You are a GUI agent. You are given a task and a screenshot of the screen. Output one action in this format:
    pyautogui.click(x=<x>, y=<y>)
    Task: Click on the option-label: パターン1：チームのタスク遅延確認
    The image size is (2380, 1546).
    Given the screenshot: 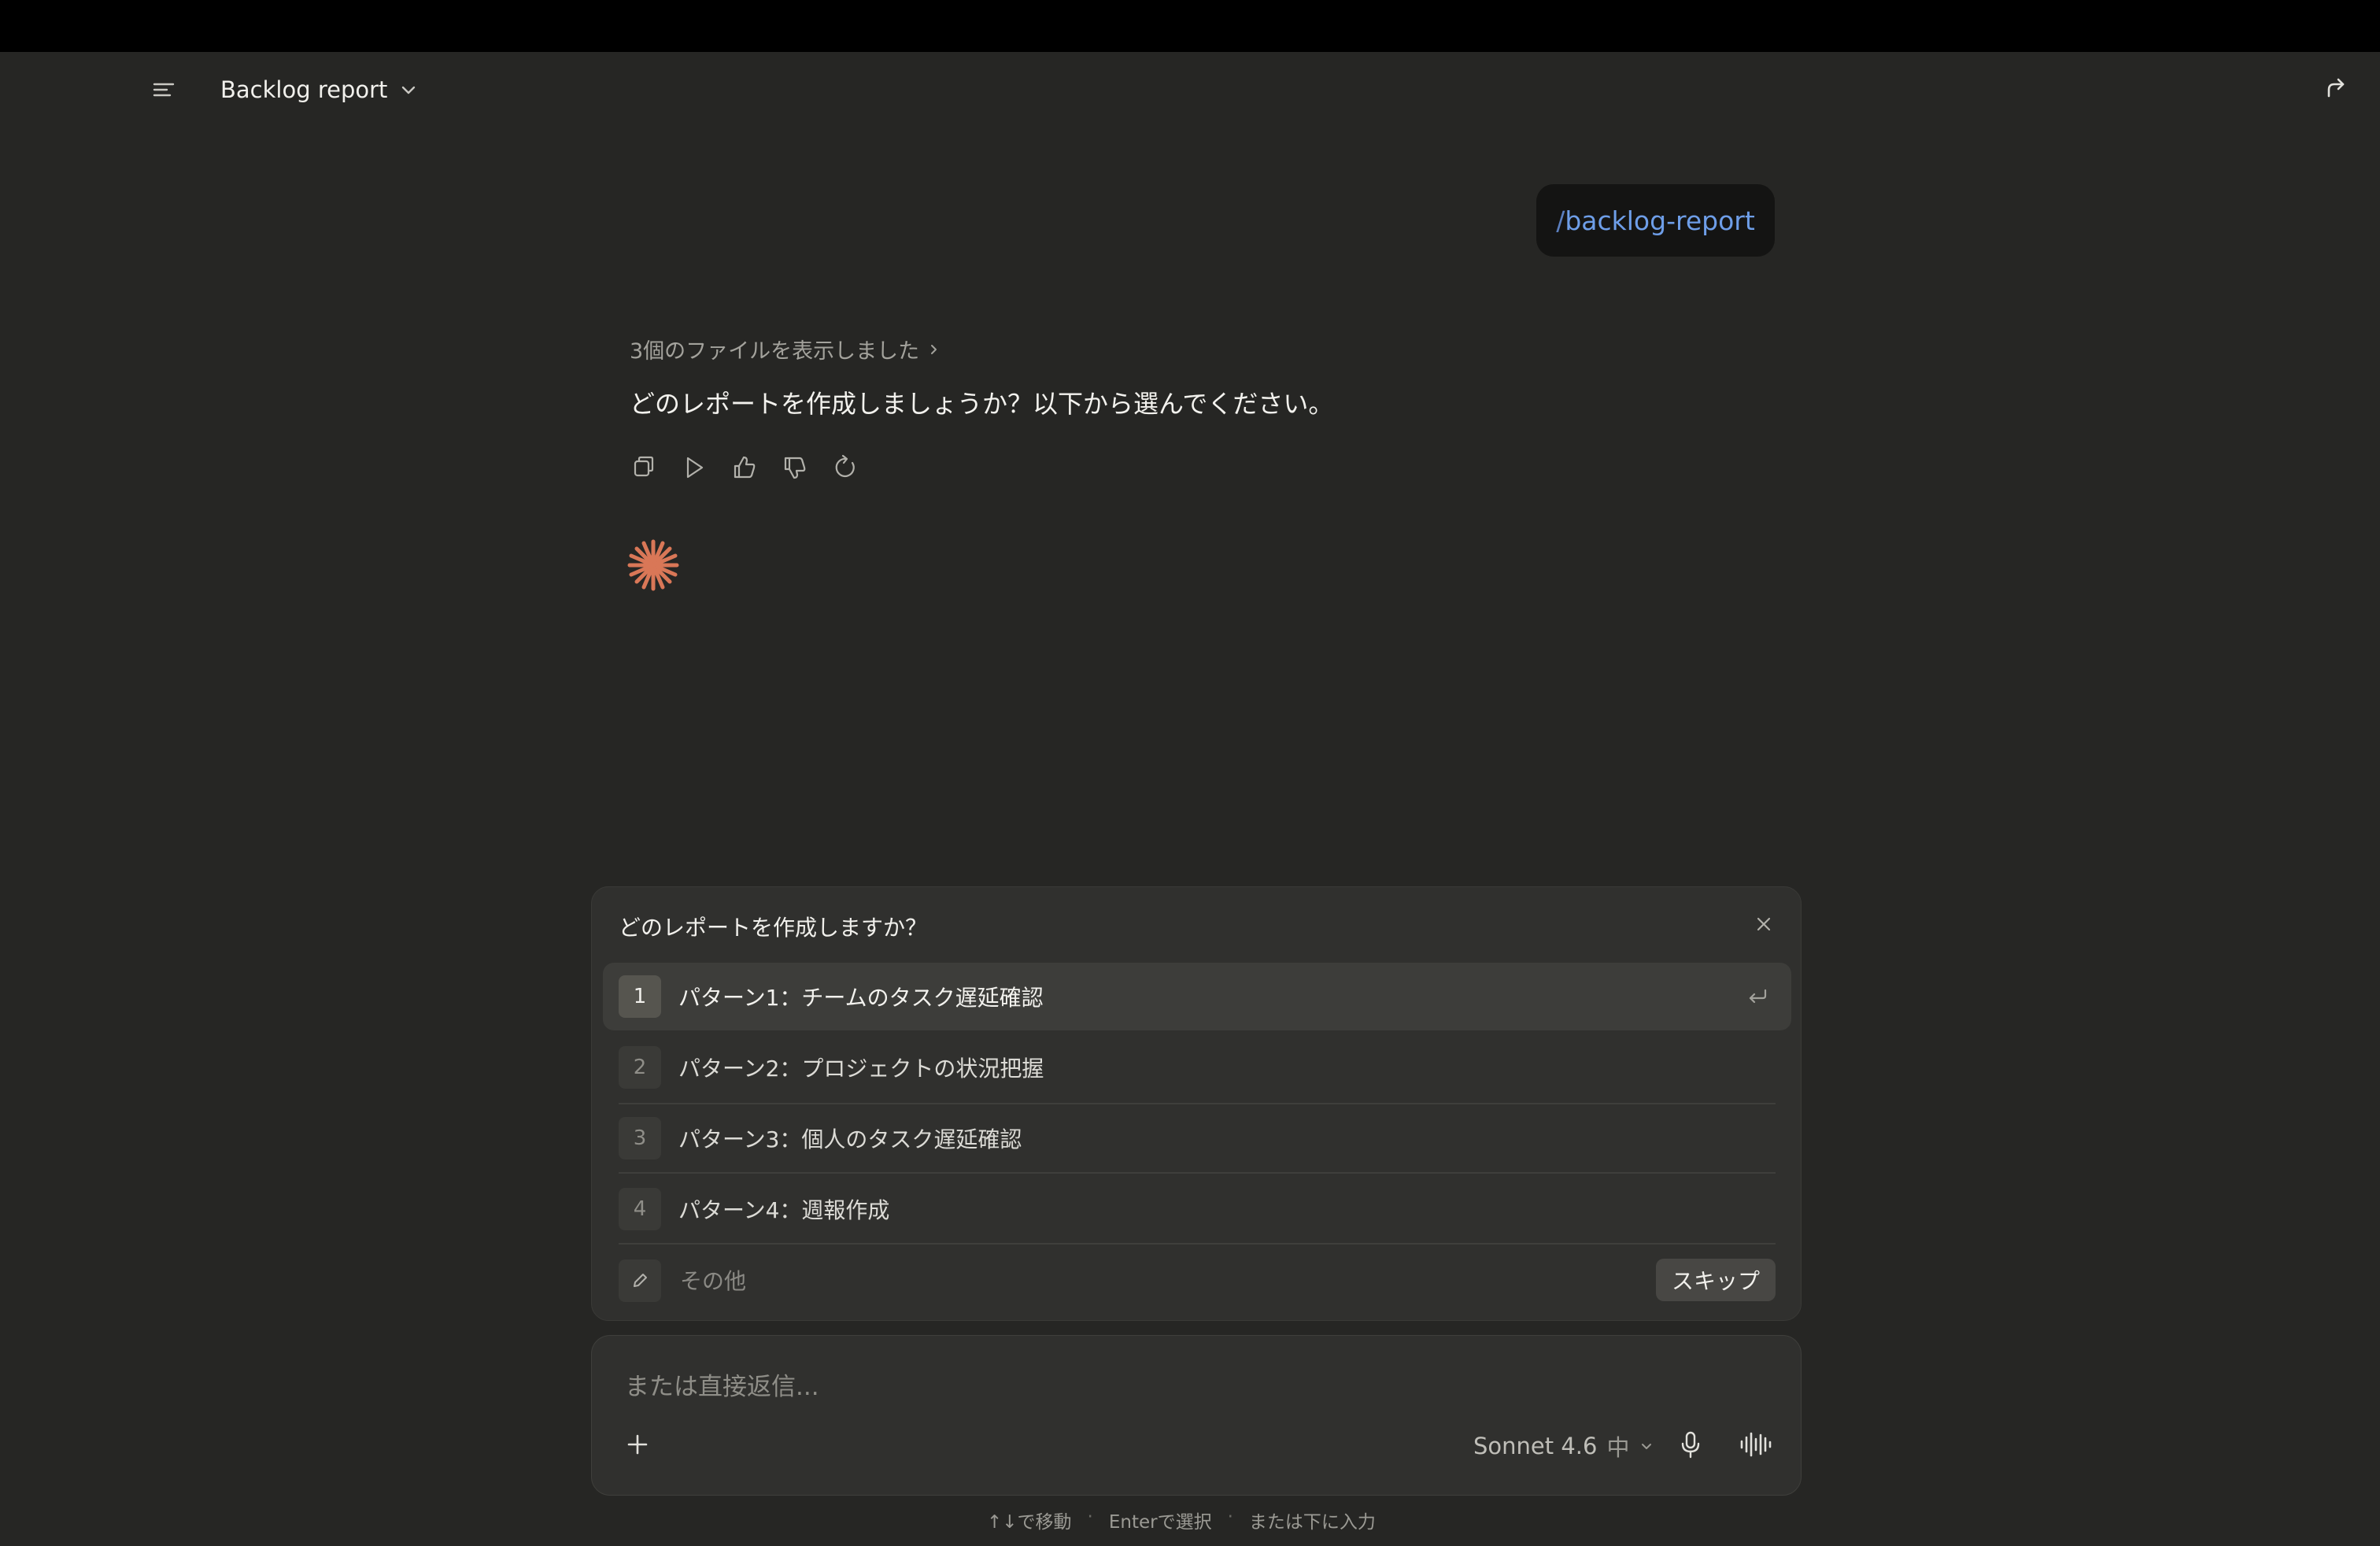 What is the action you would take?
    pyautogui.click(x=861, y=998)
    